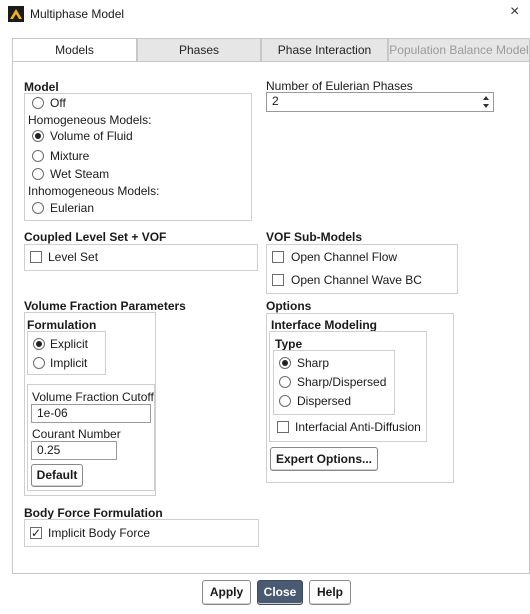  What do you see at coordinates (380, 102) in the screenshot?
I see `eulerian-phases-spinner: 2` at bounding box center [380, 102].